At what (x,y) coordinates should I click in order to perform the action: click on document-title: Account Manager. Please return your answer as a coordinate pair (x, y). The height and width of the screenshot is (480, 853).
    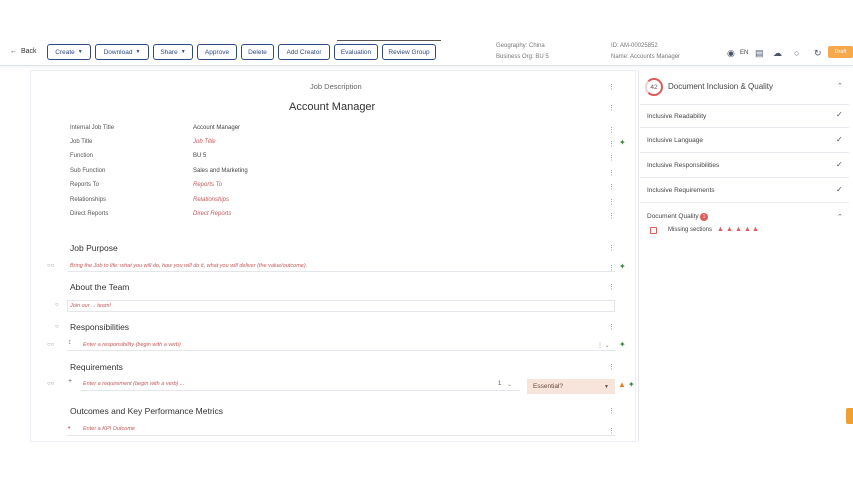
    Looking at the image, I should click on (332, 107).